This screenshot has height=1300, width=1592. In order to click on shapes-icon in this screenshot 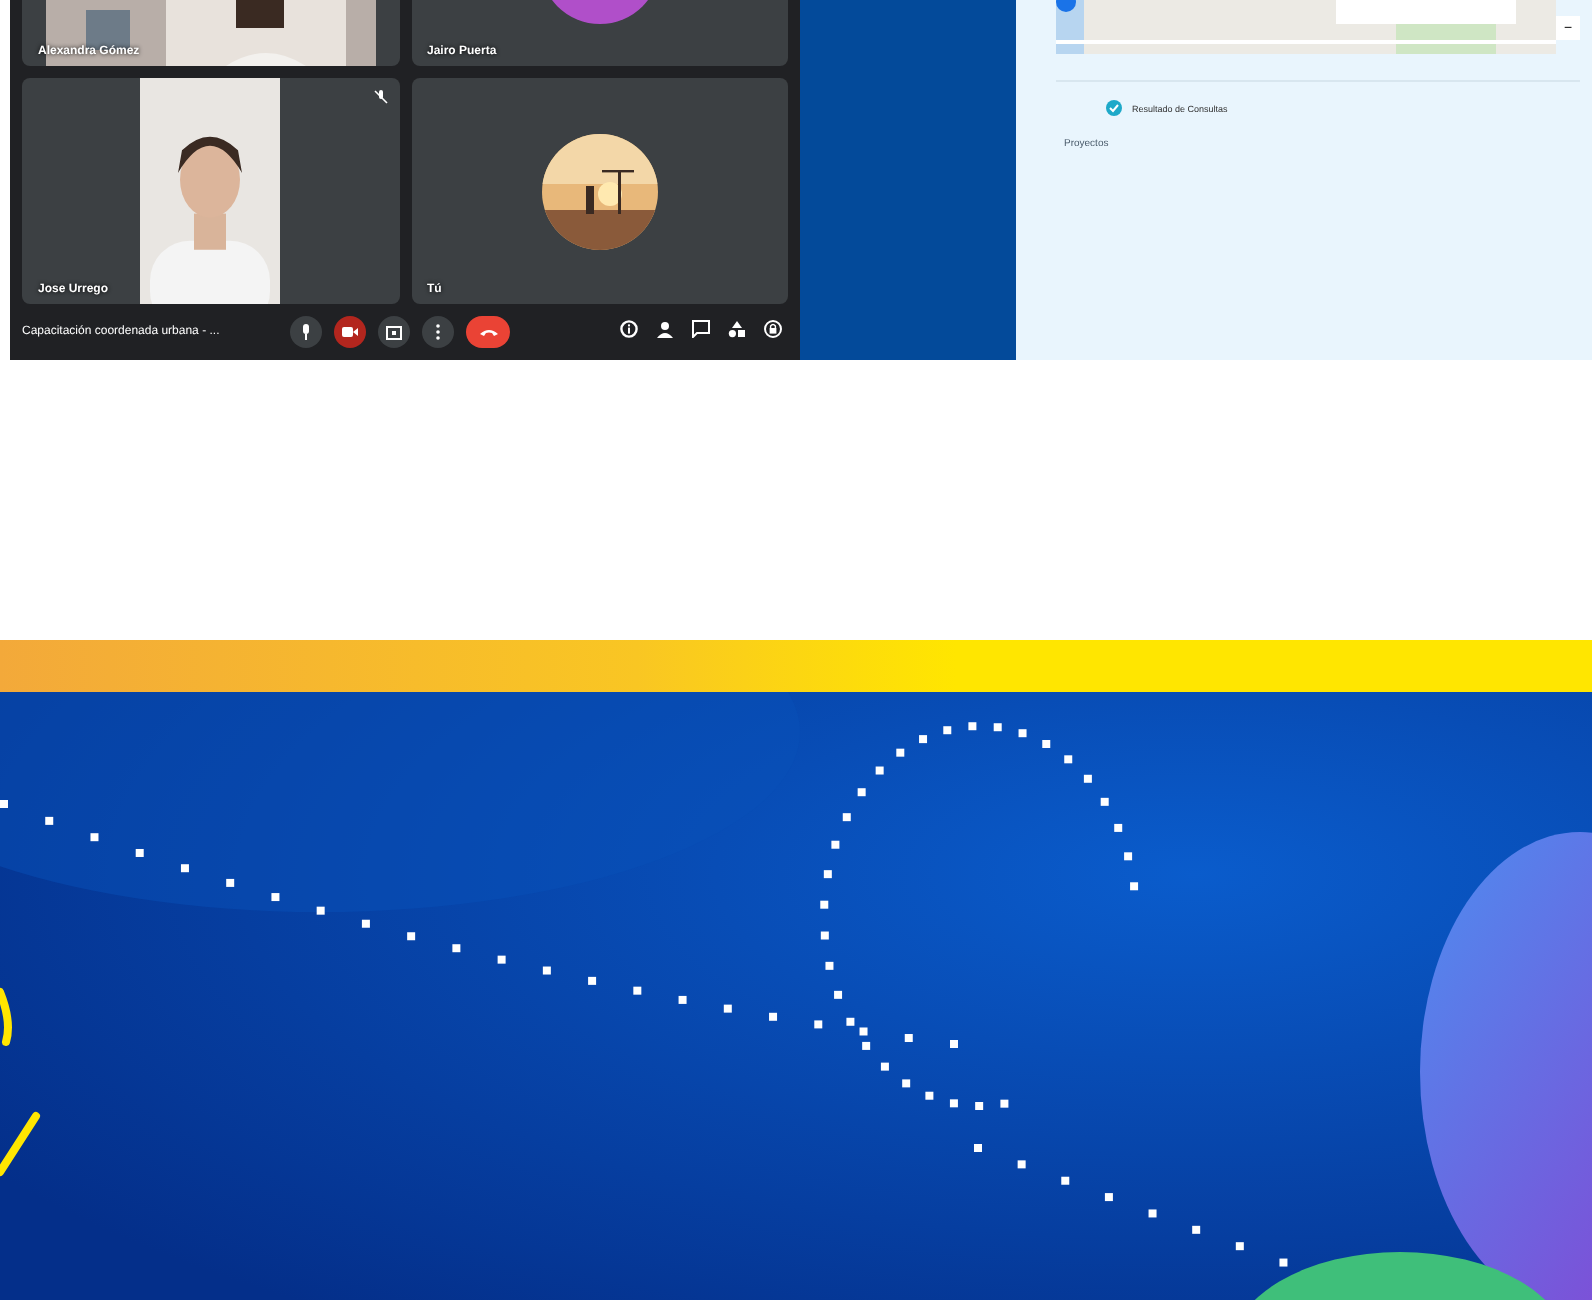, I will do `click(737, 329)`.